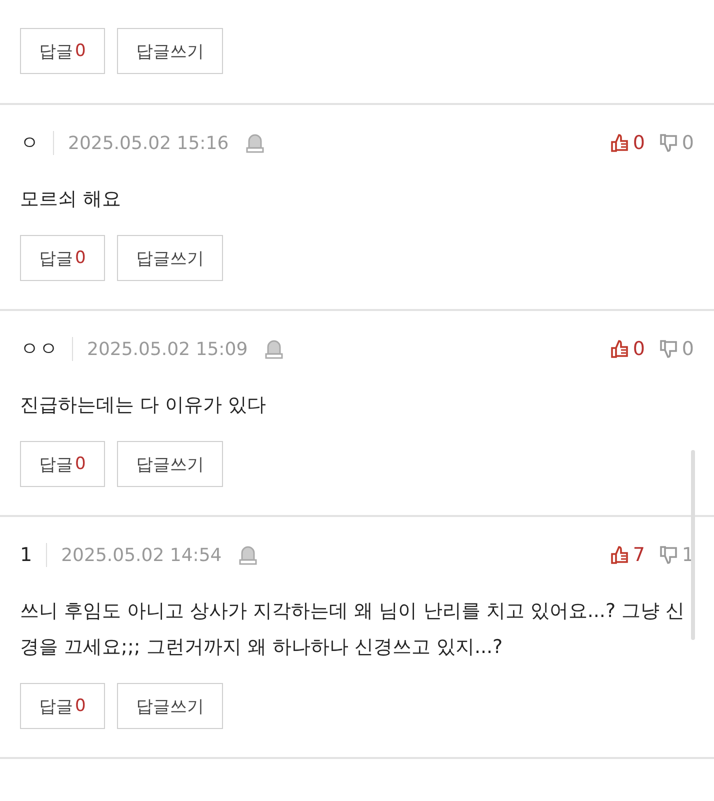  What do you see at coordinates (148, 143) in the screenshot?
I see `comment-date: 2025.05.02 15:16` at bounding box center [148, 143].